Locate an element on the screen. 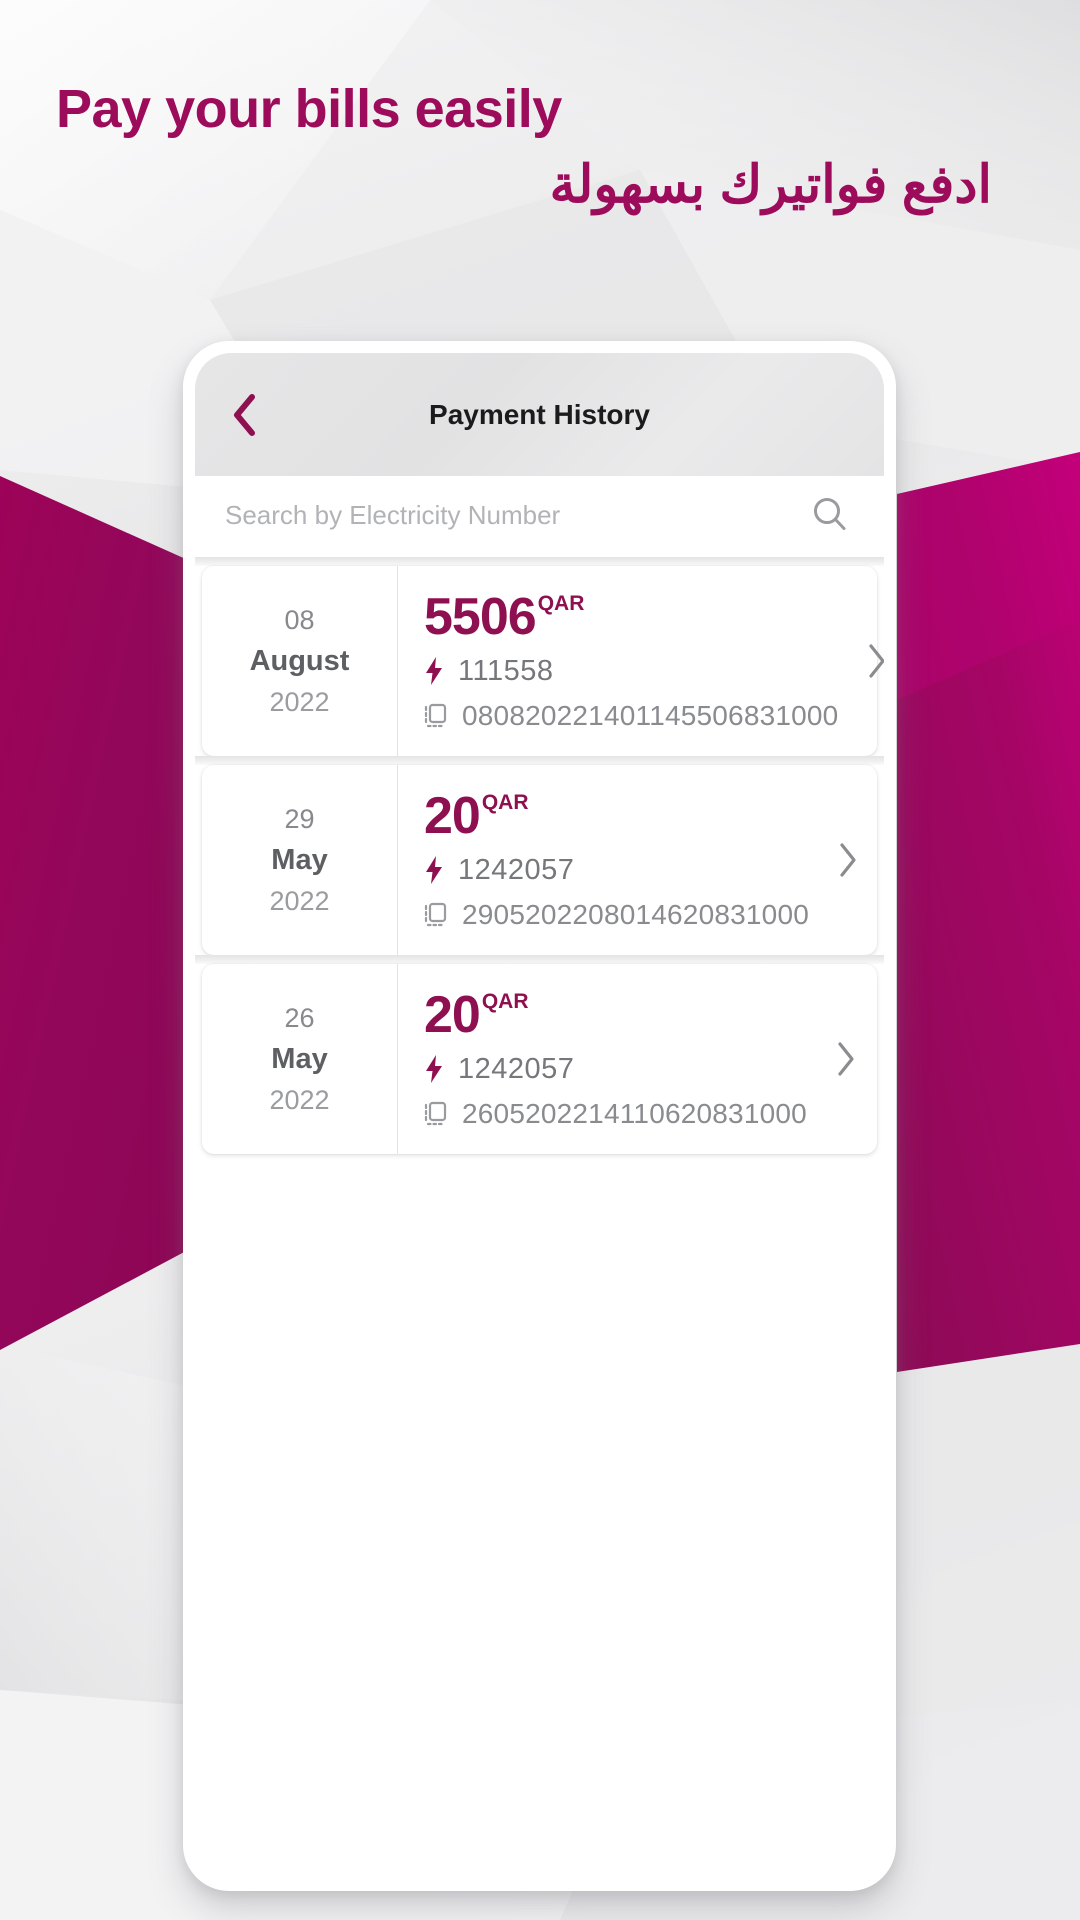  page-title: Payment History is located at coordinates (539, 414).